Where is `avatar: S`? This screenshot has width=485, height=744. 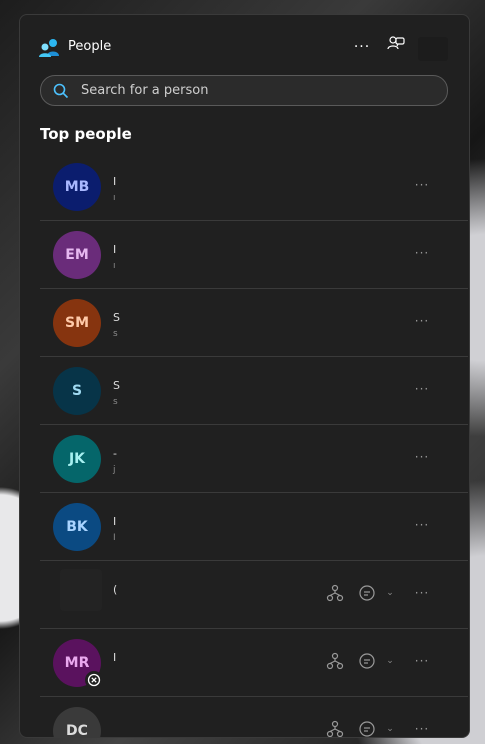 avatar: S is located at coordinates (77, 391).